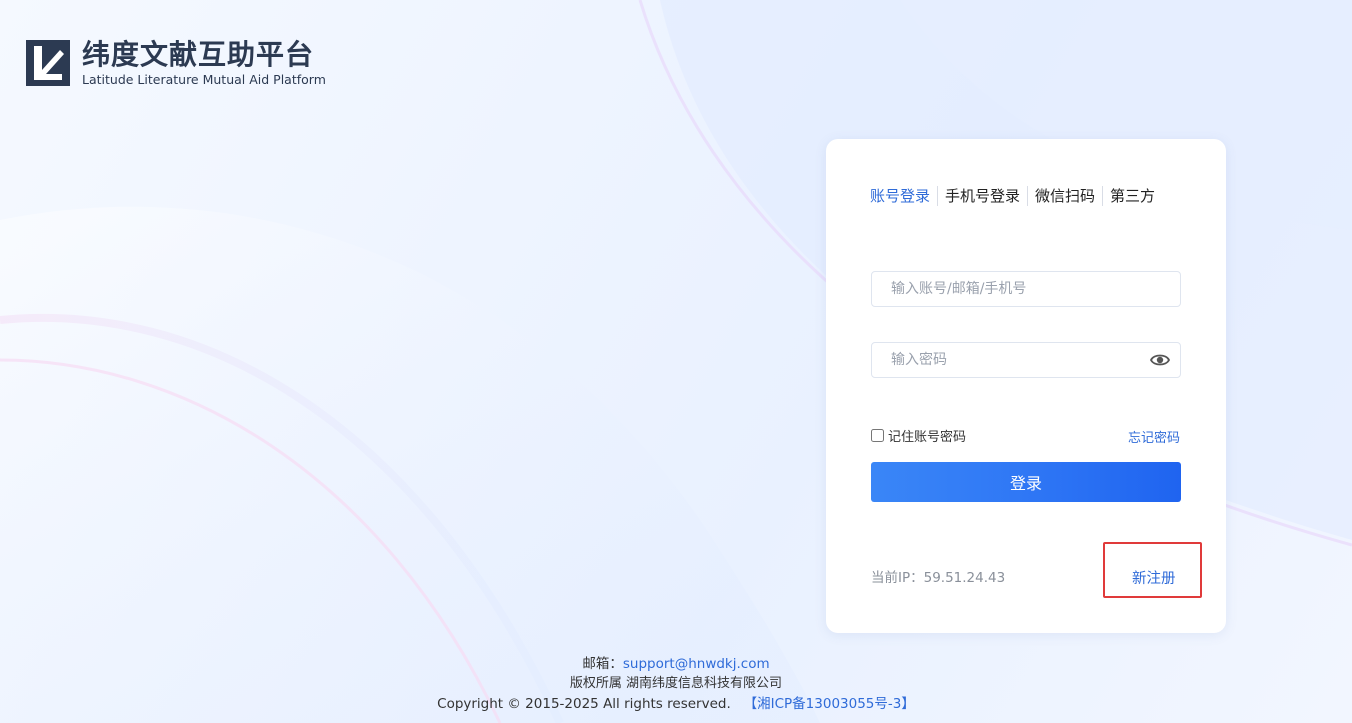 Image resolution: width=1352 pixels, height=723 pixels. I want to click on tab-third-party: 第三方, so click(1132, 195).